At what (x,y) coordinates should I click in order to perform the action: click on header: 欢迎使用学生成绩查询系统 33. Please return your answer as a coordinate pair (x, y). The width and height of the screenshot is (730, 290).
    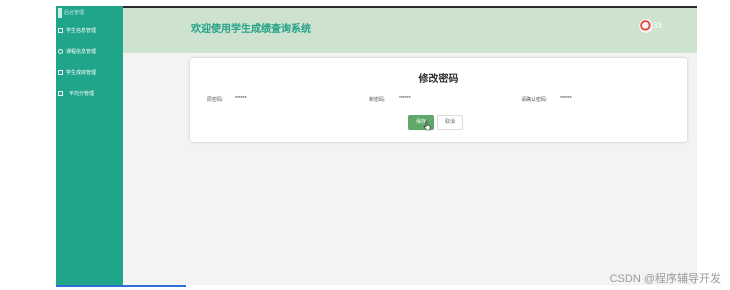
    Looking at the image, I should click on (410, 30).